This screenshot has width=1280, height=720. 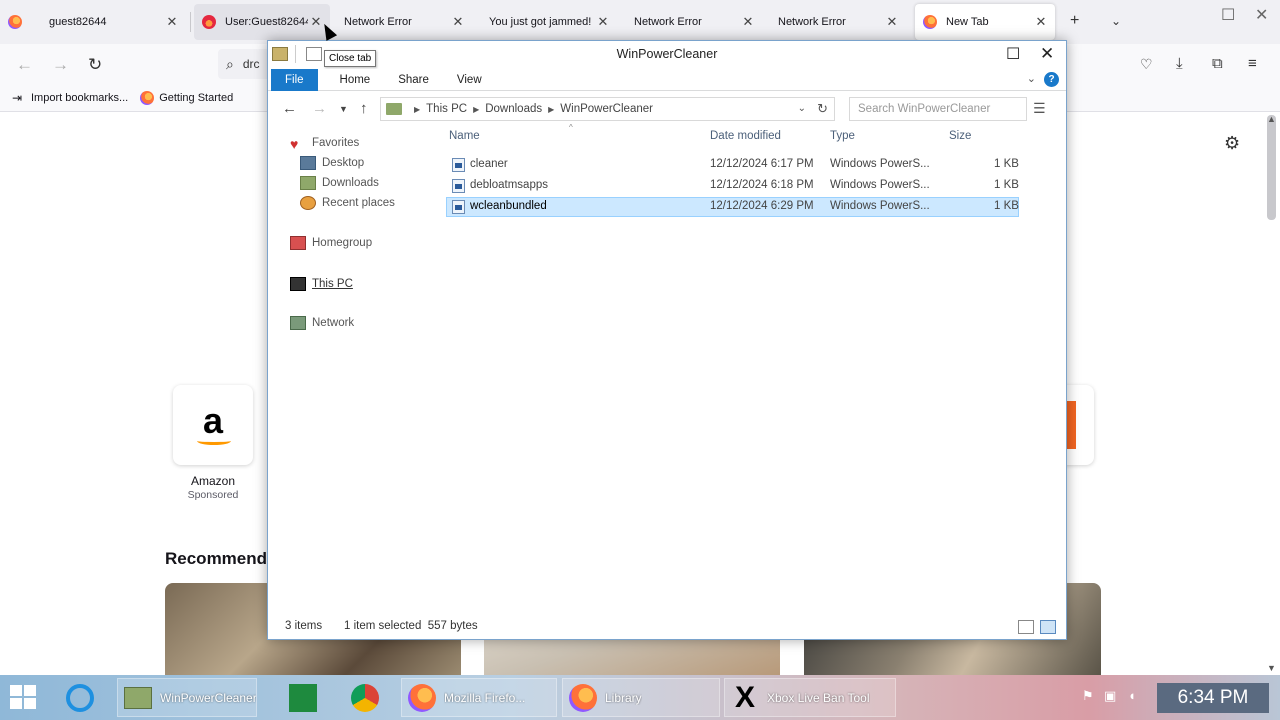 What do you see at coordinates (230, 63) in the screenshot?
I see `search-icon: ⌕` at bounding box center [230, 63].